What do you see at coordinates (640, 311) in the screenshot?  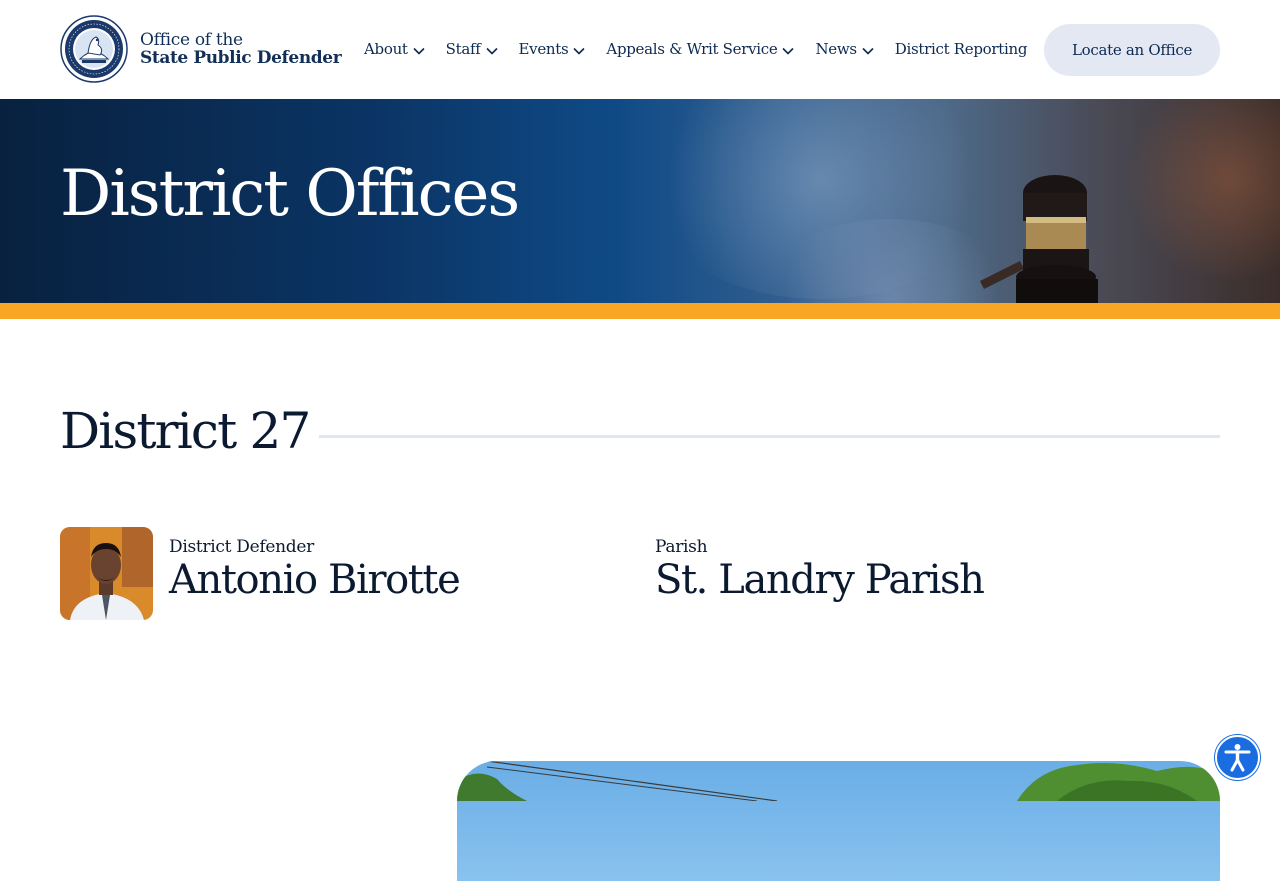 I see `accent-divider` at bounding box center [640, 311].